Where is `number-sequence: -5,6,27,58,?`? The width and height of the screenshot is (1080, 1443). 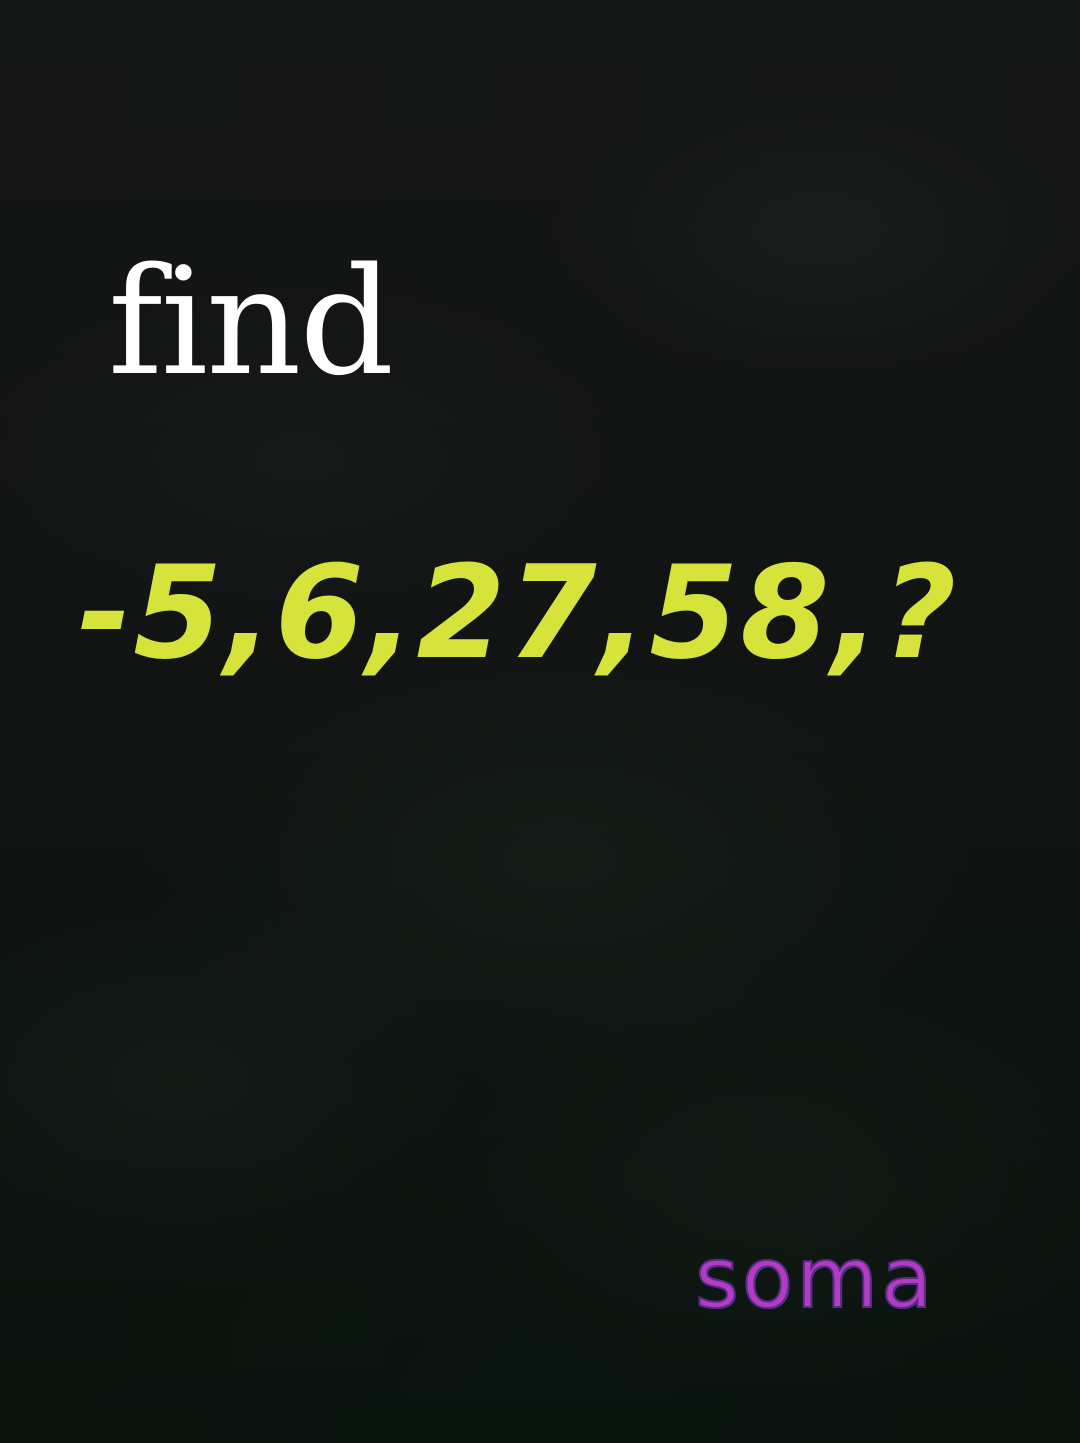
number-sequence: -5,6,27,58,? is located at coordinates (518, 613).